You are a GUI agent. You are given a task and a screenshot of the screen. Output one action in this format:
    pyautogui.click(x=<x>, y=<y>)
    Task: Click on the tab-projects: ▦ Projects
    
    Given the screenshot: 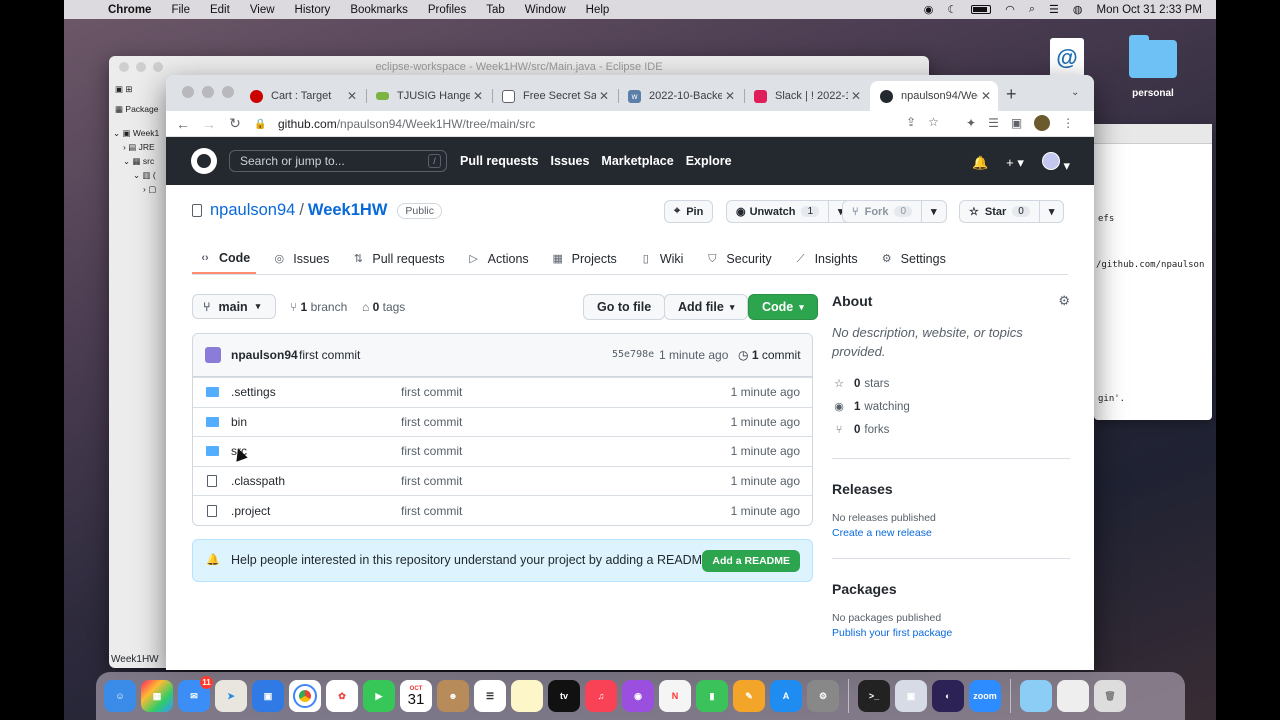 What is the action you would take?
    pyautogui.click(x=584, y=258)
    